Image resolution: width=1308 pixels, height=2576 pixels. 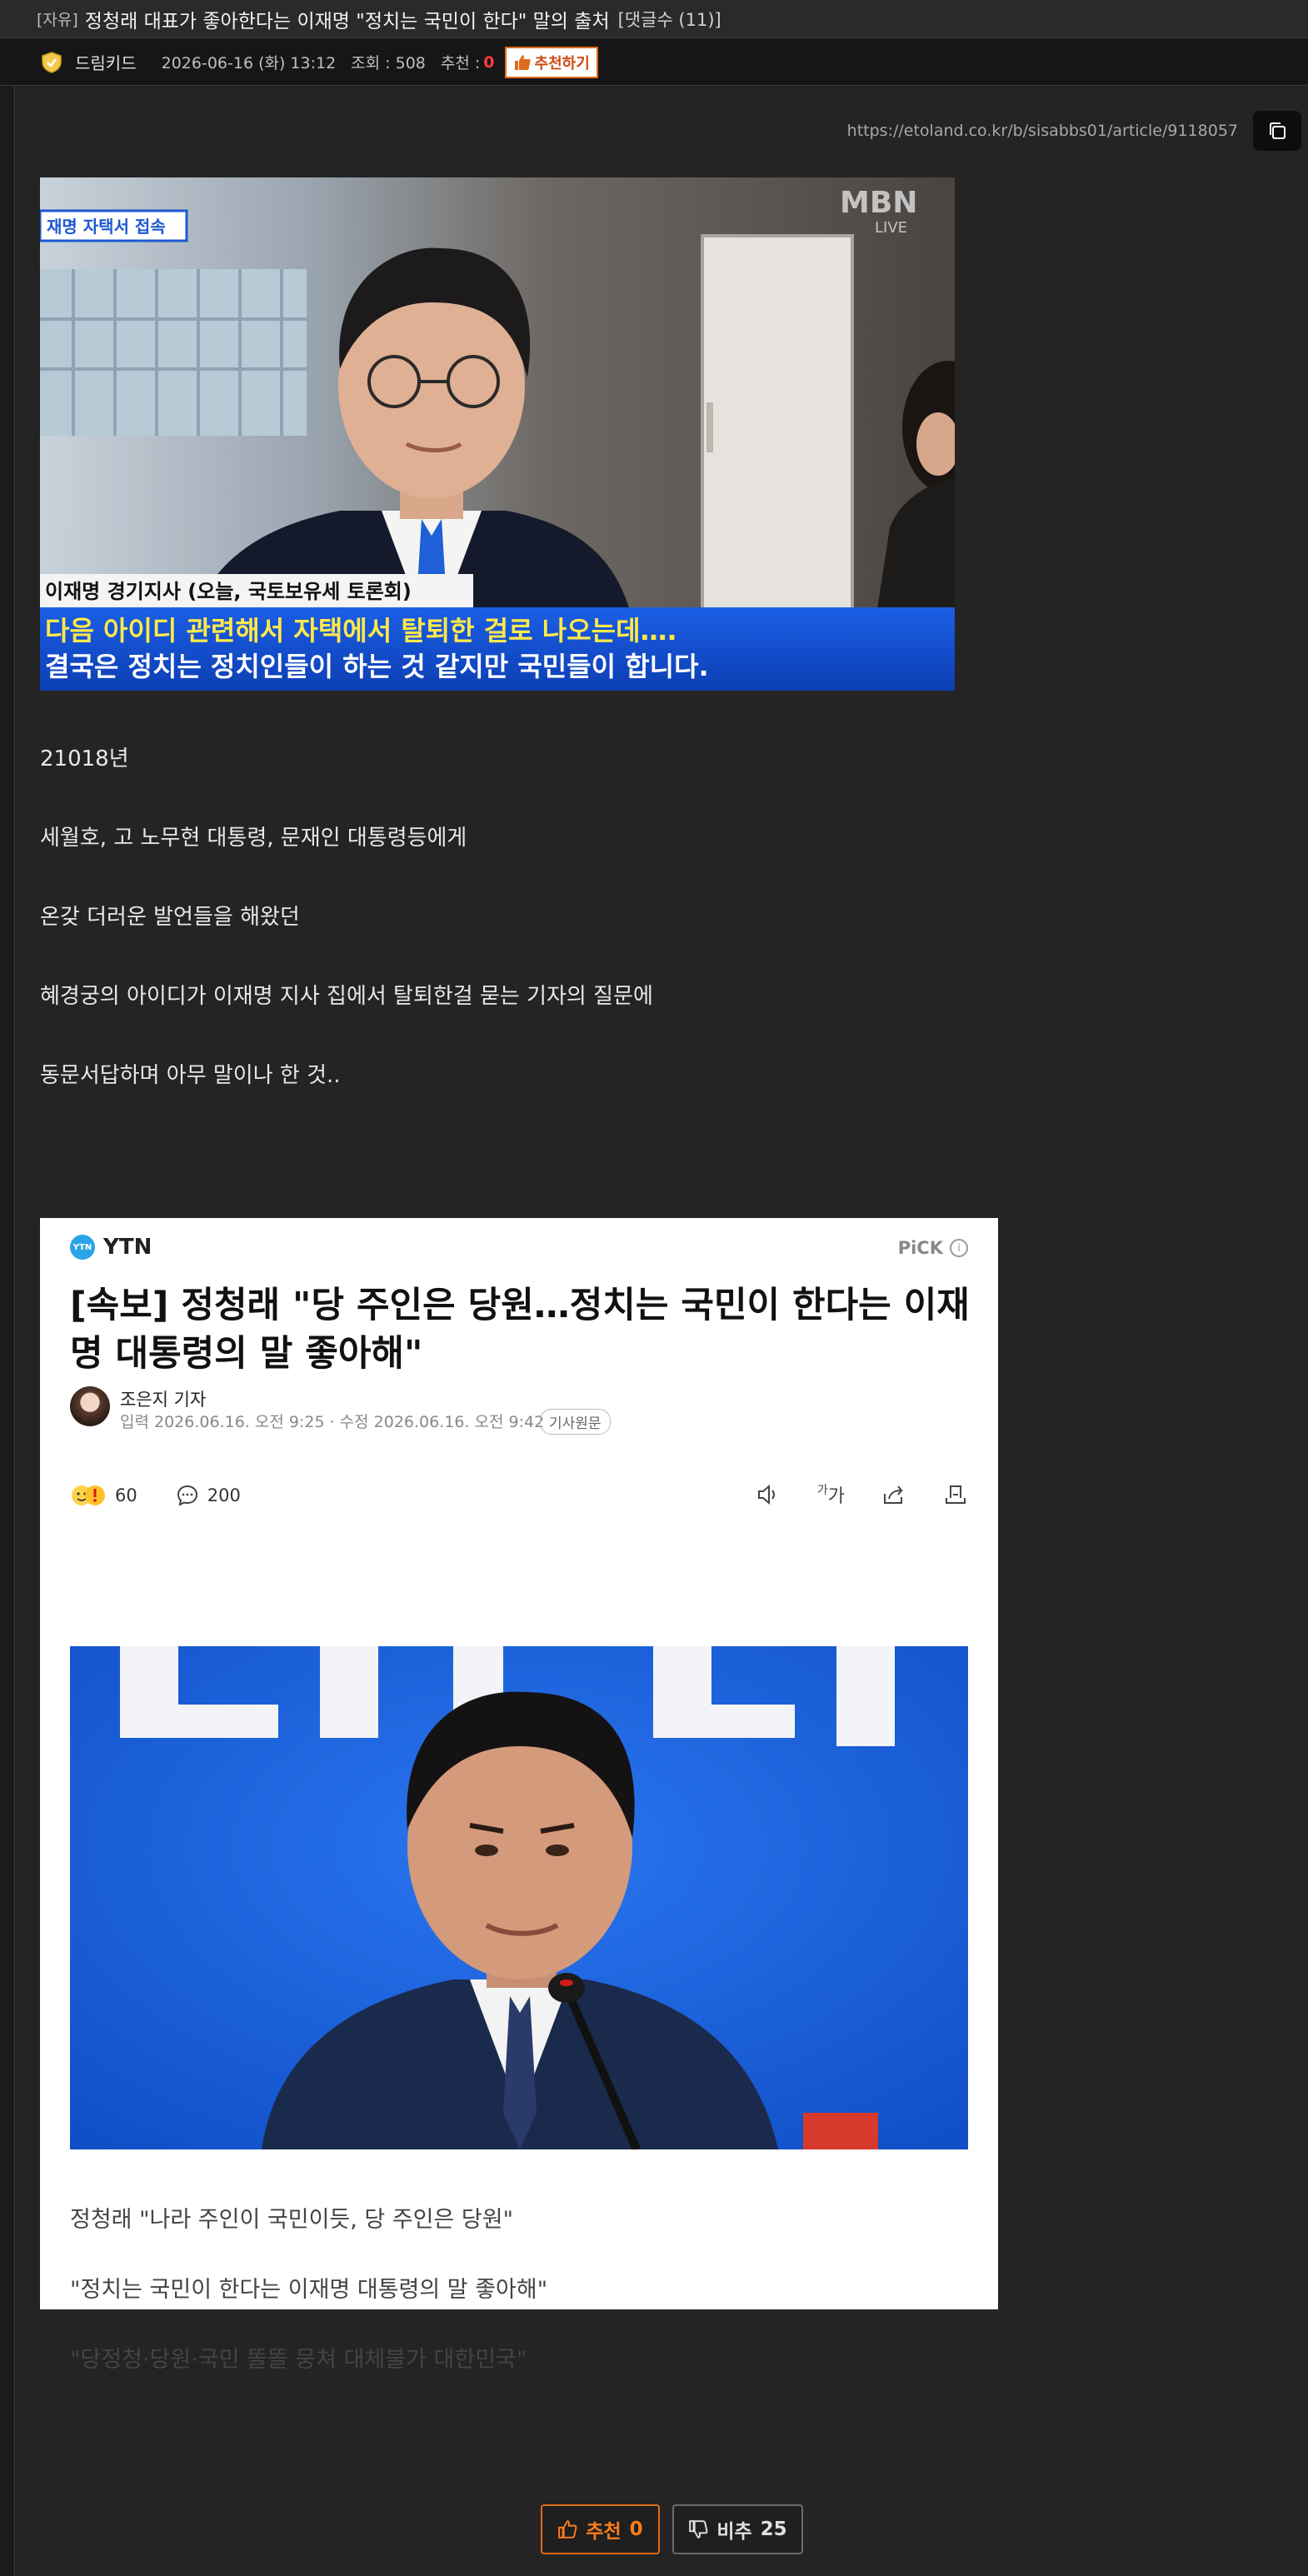 I want to click on reaction-count: 60, so click(x=126, y=1495).